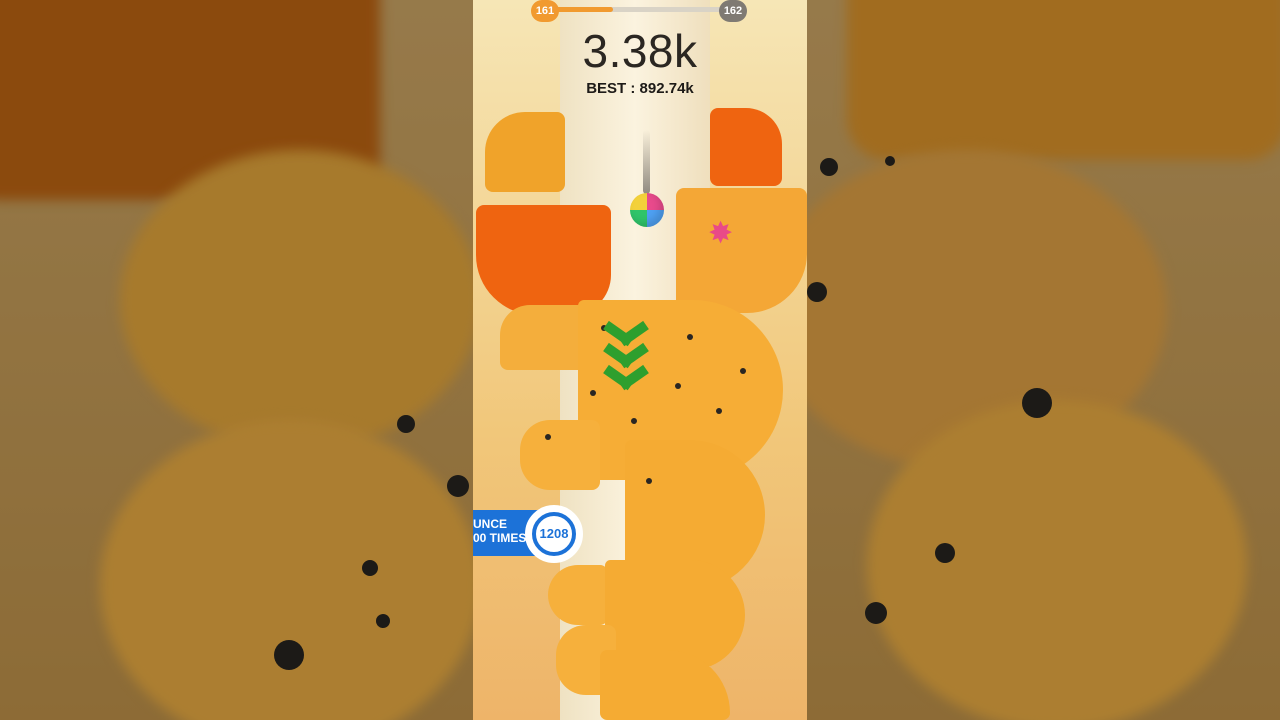 Image resolution: width=1280 pixels, height=720 pixels. I want to click on best-score: BEST : 892.74k, so click(640, 88).